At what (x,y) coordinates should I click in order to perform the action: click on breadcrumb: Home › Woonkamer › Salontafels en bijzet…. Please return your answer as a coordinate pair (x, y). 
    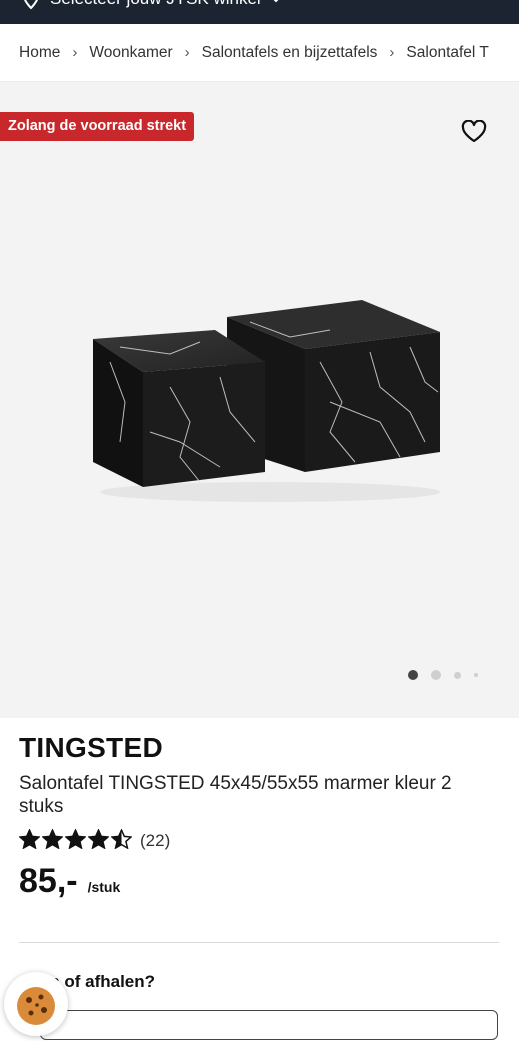
    Looking at the image, I should click on (259, 53).